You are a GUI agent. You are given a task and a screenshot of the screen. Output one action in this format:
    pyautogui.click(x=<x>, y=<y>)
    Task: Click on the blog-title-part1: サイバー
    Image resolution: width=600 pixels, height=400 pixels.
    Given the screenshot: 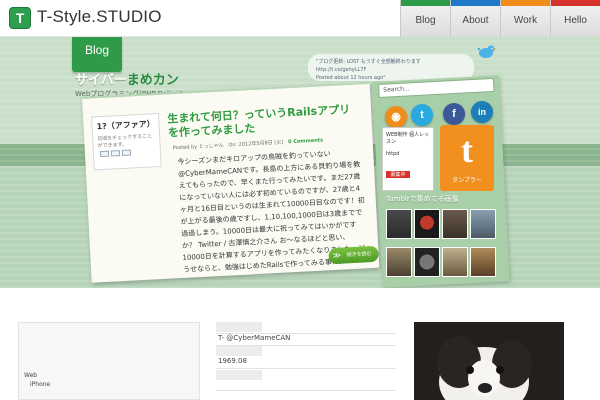 What is the action you would take?
    pyautogui.click(x=101, y=80)
    